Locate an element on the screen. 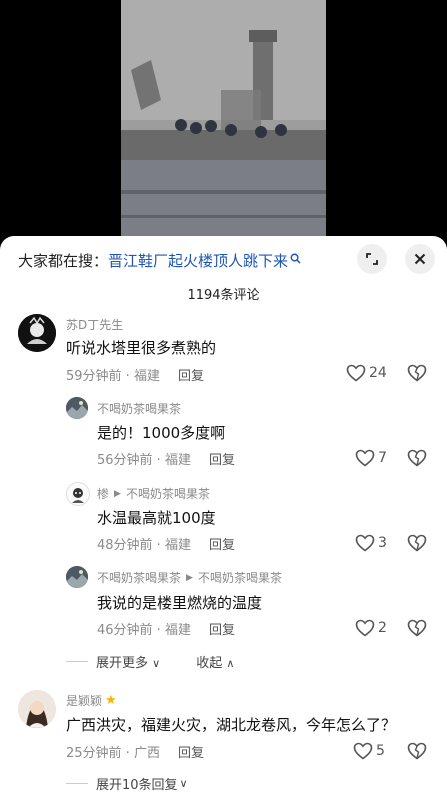 The width and height of the screenshot is (447, 800). comment-username: 苏D丁先生 is located at coordinates (94, 324).